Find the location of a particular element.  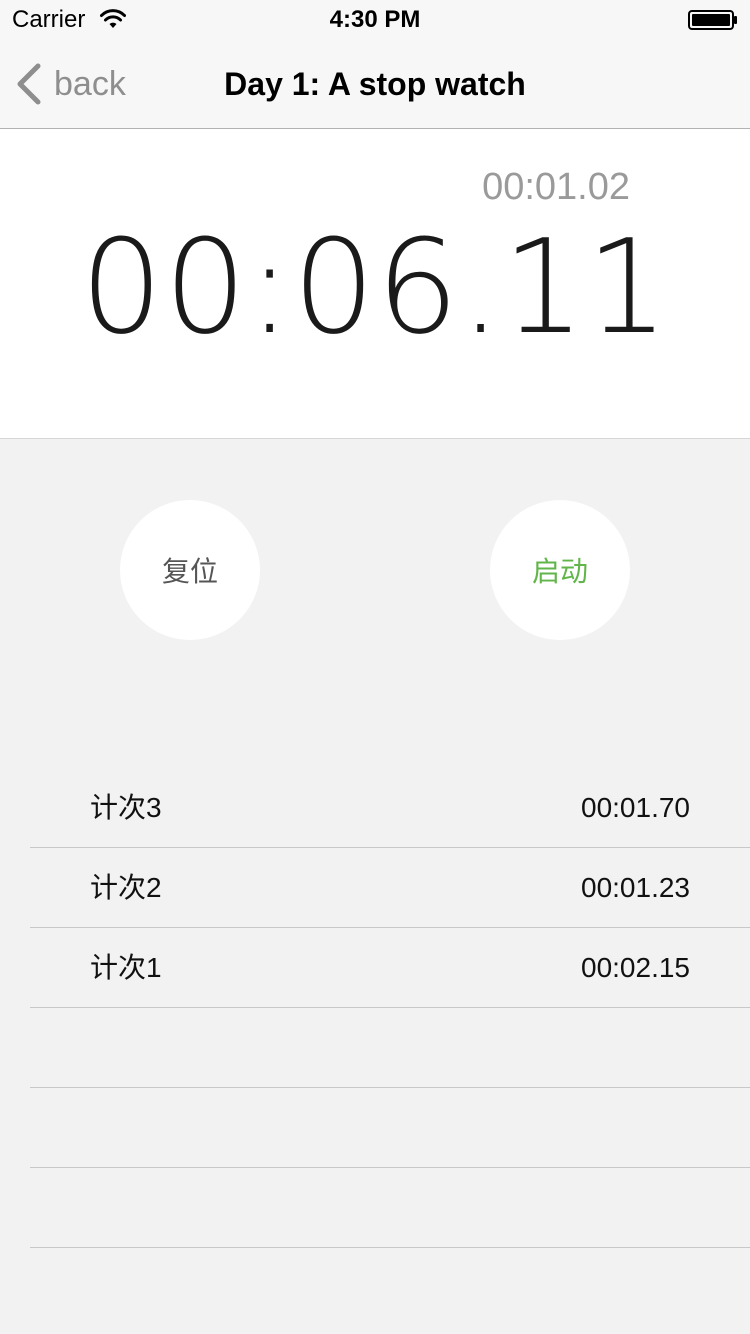

lap-name: 计次3 is located at coordinates (126, 807).